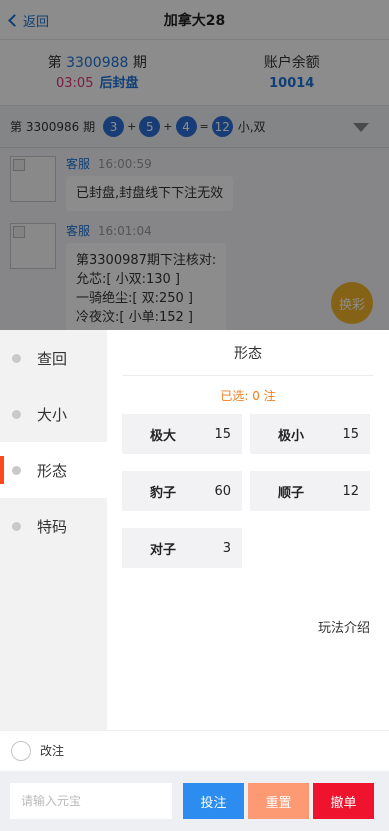 Image resolution: width=389 pixels, height=831 pixels. Describe the element at coordinates (52, 751) in the screenshot. I see `chase-label: 改注` at that location.